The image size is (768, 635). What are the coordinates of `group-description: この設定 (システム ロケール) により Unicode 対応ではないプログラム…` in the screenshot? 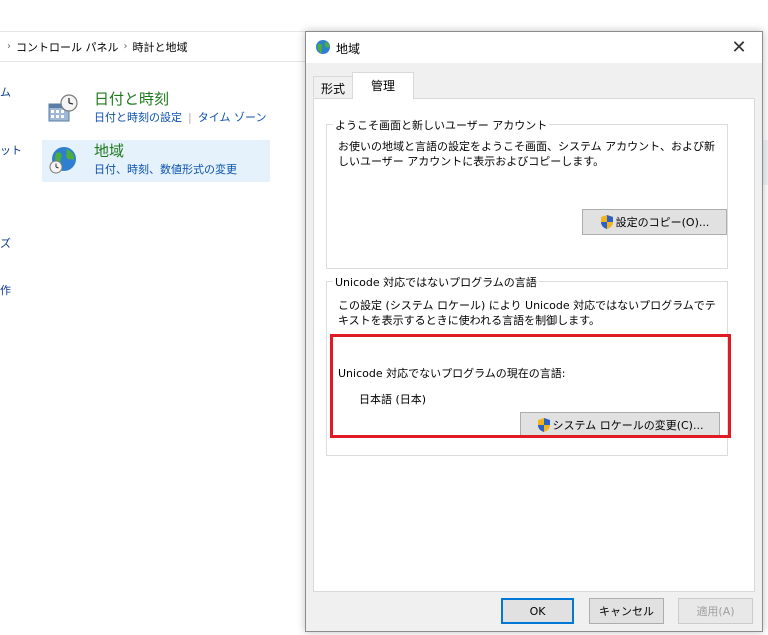 It's located at (527, 313).